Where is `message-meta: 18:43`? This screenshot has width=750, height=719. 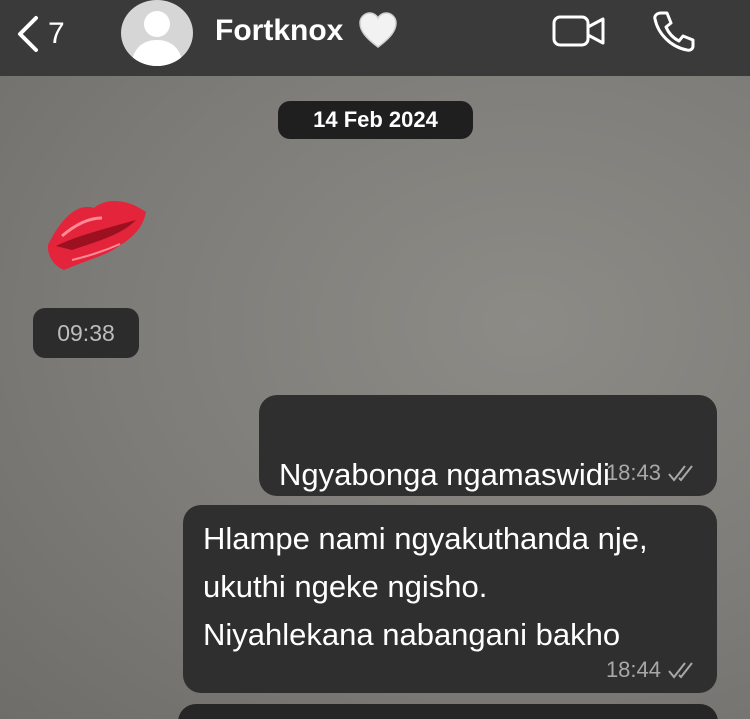 message-meta: 18:43 is located at coordinates (652, 473).